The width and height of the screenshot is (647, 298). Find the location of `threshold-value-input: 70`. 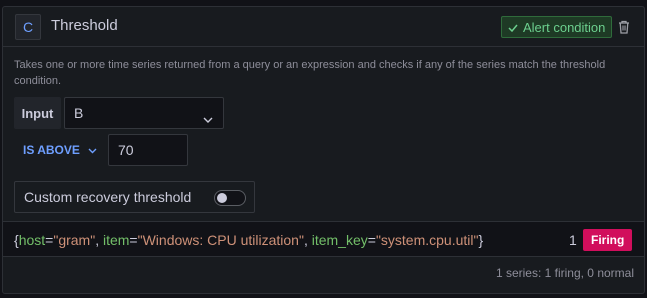

threshold-value-input: 70 is located at coordinates (148, 150).